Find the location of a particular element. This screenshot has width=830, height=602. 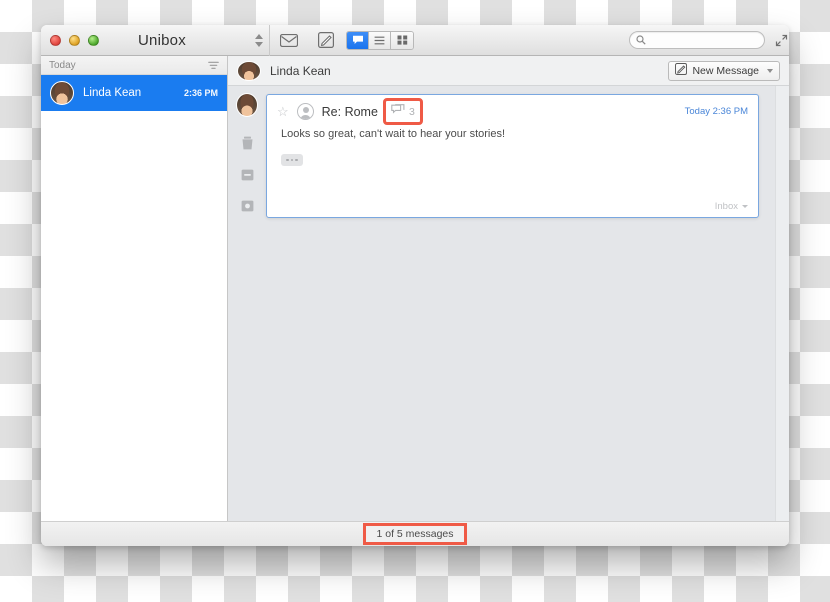

view-mode-segmented-control is located at coordinates (380, 40).